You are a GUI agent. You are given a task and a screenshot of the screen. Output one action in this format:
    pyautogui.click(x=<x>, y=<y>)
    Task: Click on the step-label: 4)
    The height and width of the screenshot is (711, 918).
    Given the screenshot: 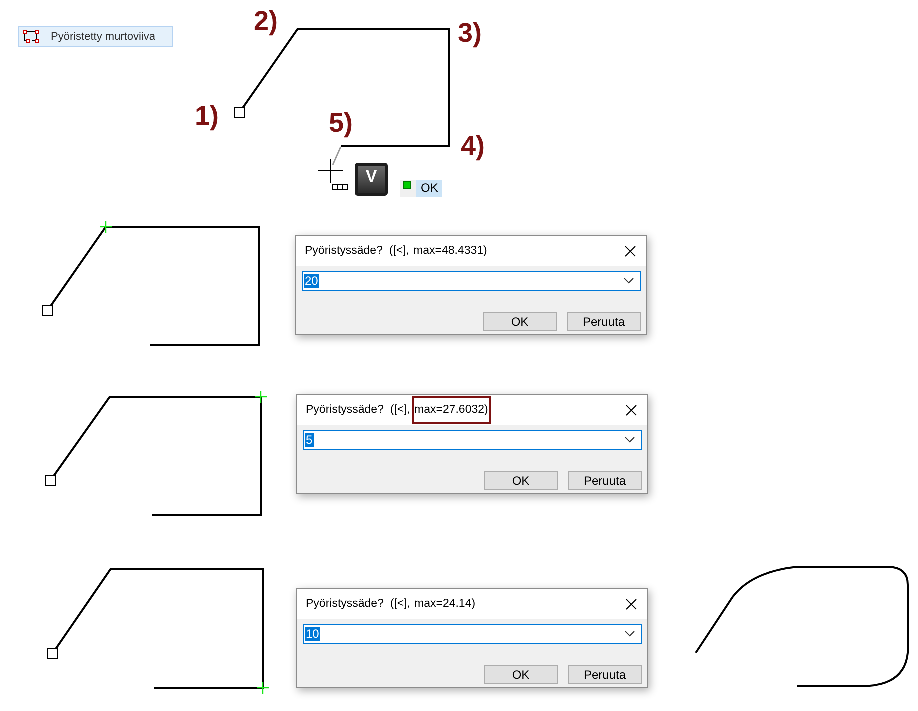 What is the action you would take?
    pyautogui.click(x=473, y=146)
    